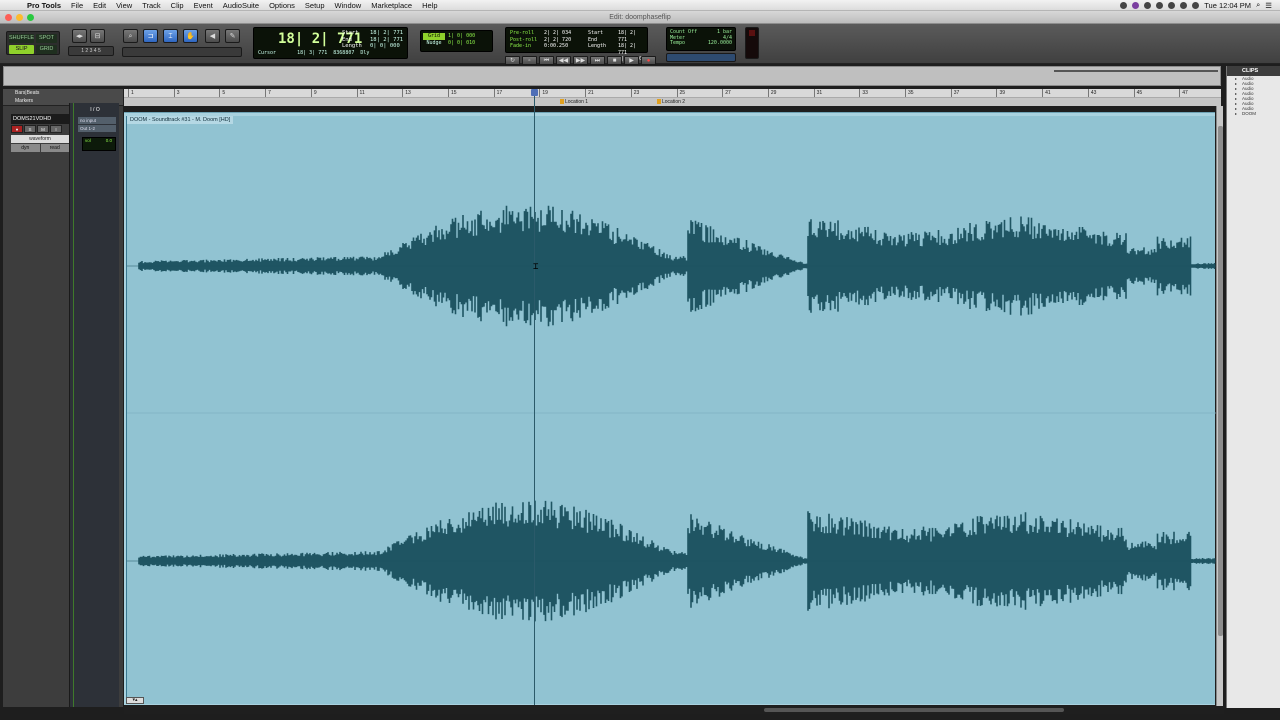  Describe the element at coordinates (124, 5) in the screenshot. I see `menu-view: View` at that location.